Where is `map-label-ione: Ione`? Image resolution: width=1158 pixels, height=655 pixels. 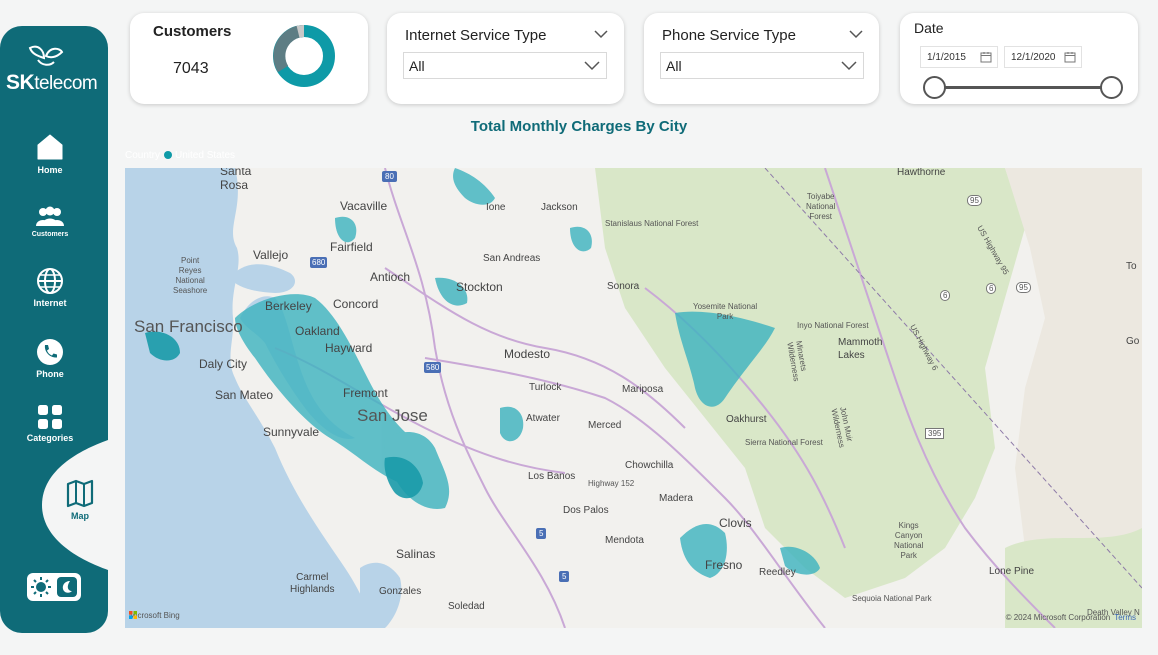 map-label-ione: Ione is located at coordinates (496, 207).